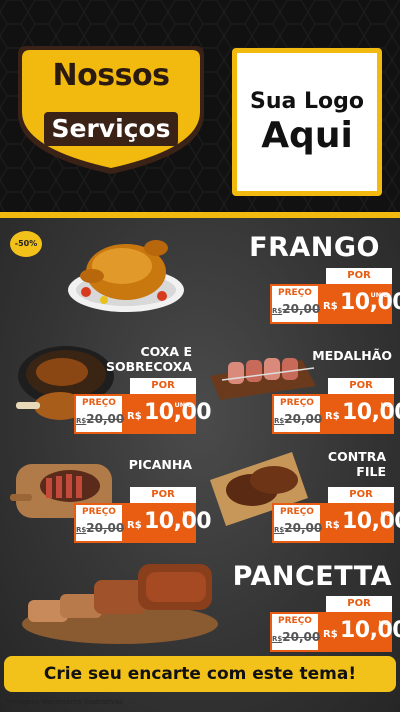  I want to click on price-tag-coxa-sobrecoxa: POR PREÇO R$20,00 R$ 10,00 UNID, so click(143, 407).